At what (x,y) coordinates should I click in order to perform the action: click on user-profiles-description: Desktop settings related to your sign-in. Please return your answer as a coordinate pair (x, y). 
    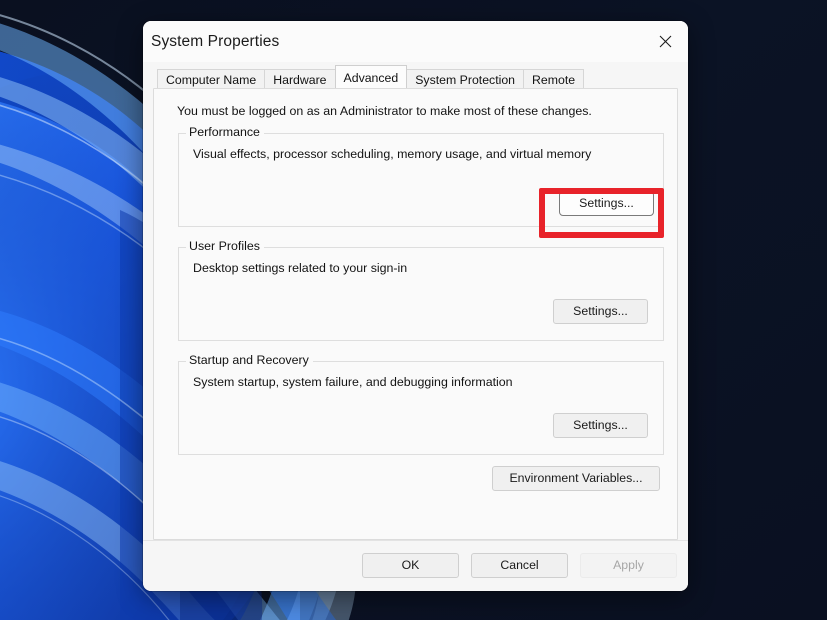
    Looking at the image, I should click on (300, 268).